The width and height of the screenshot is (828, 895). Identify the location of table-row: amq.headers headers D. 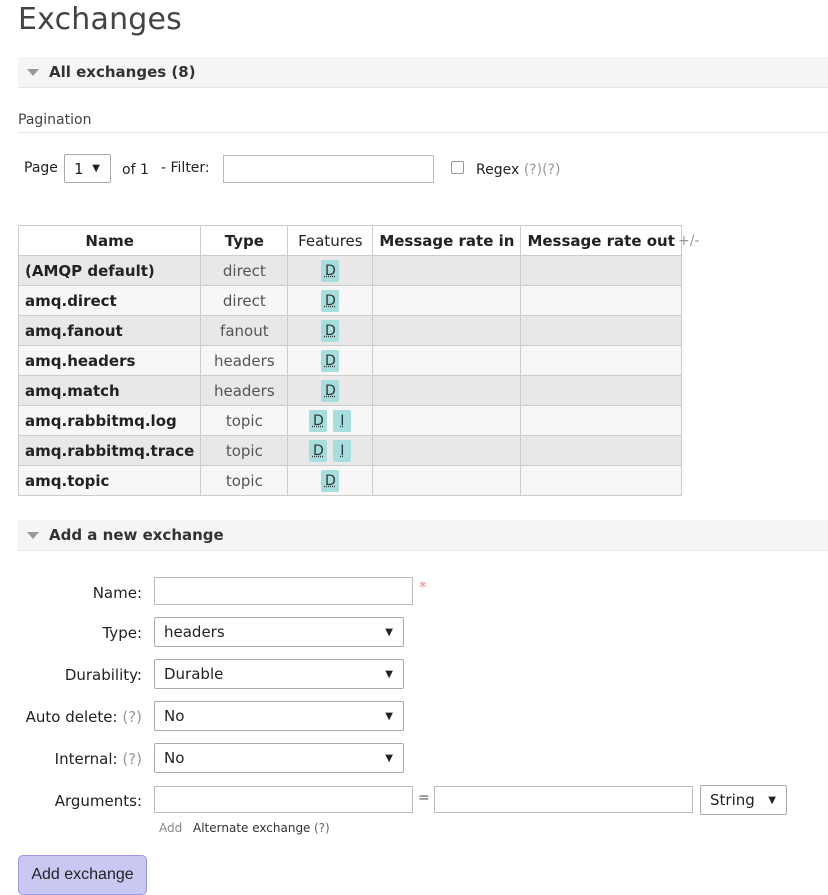
(349, 360).